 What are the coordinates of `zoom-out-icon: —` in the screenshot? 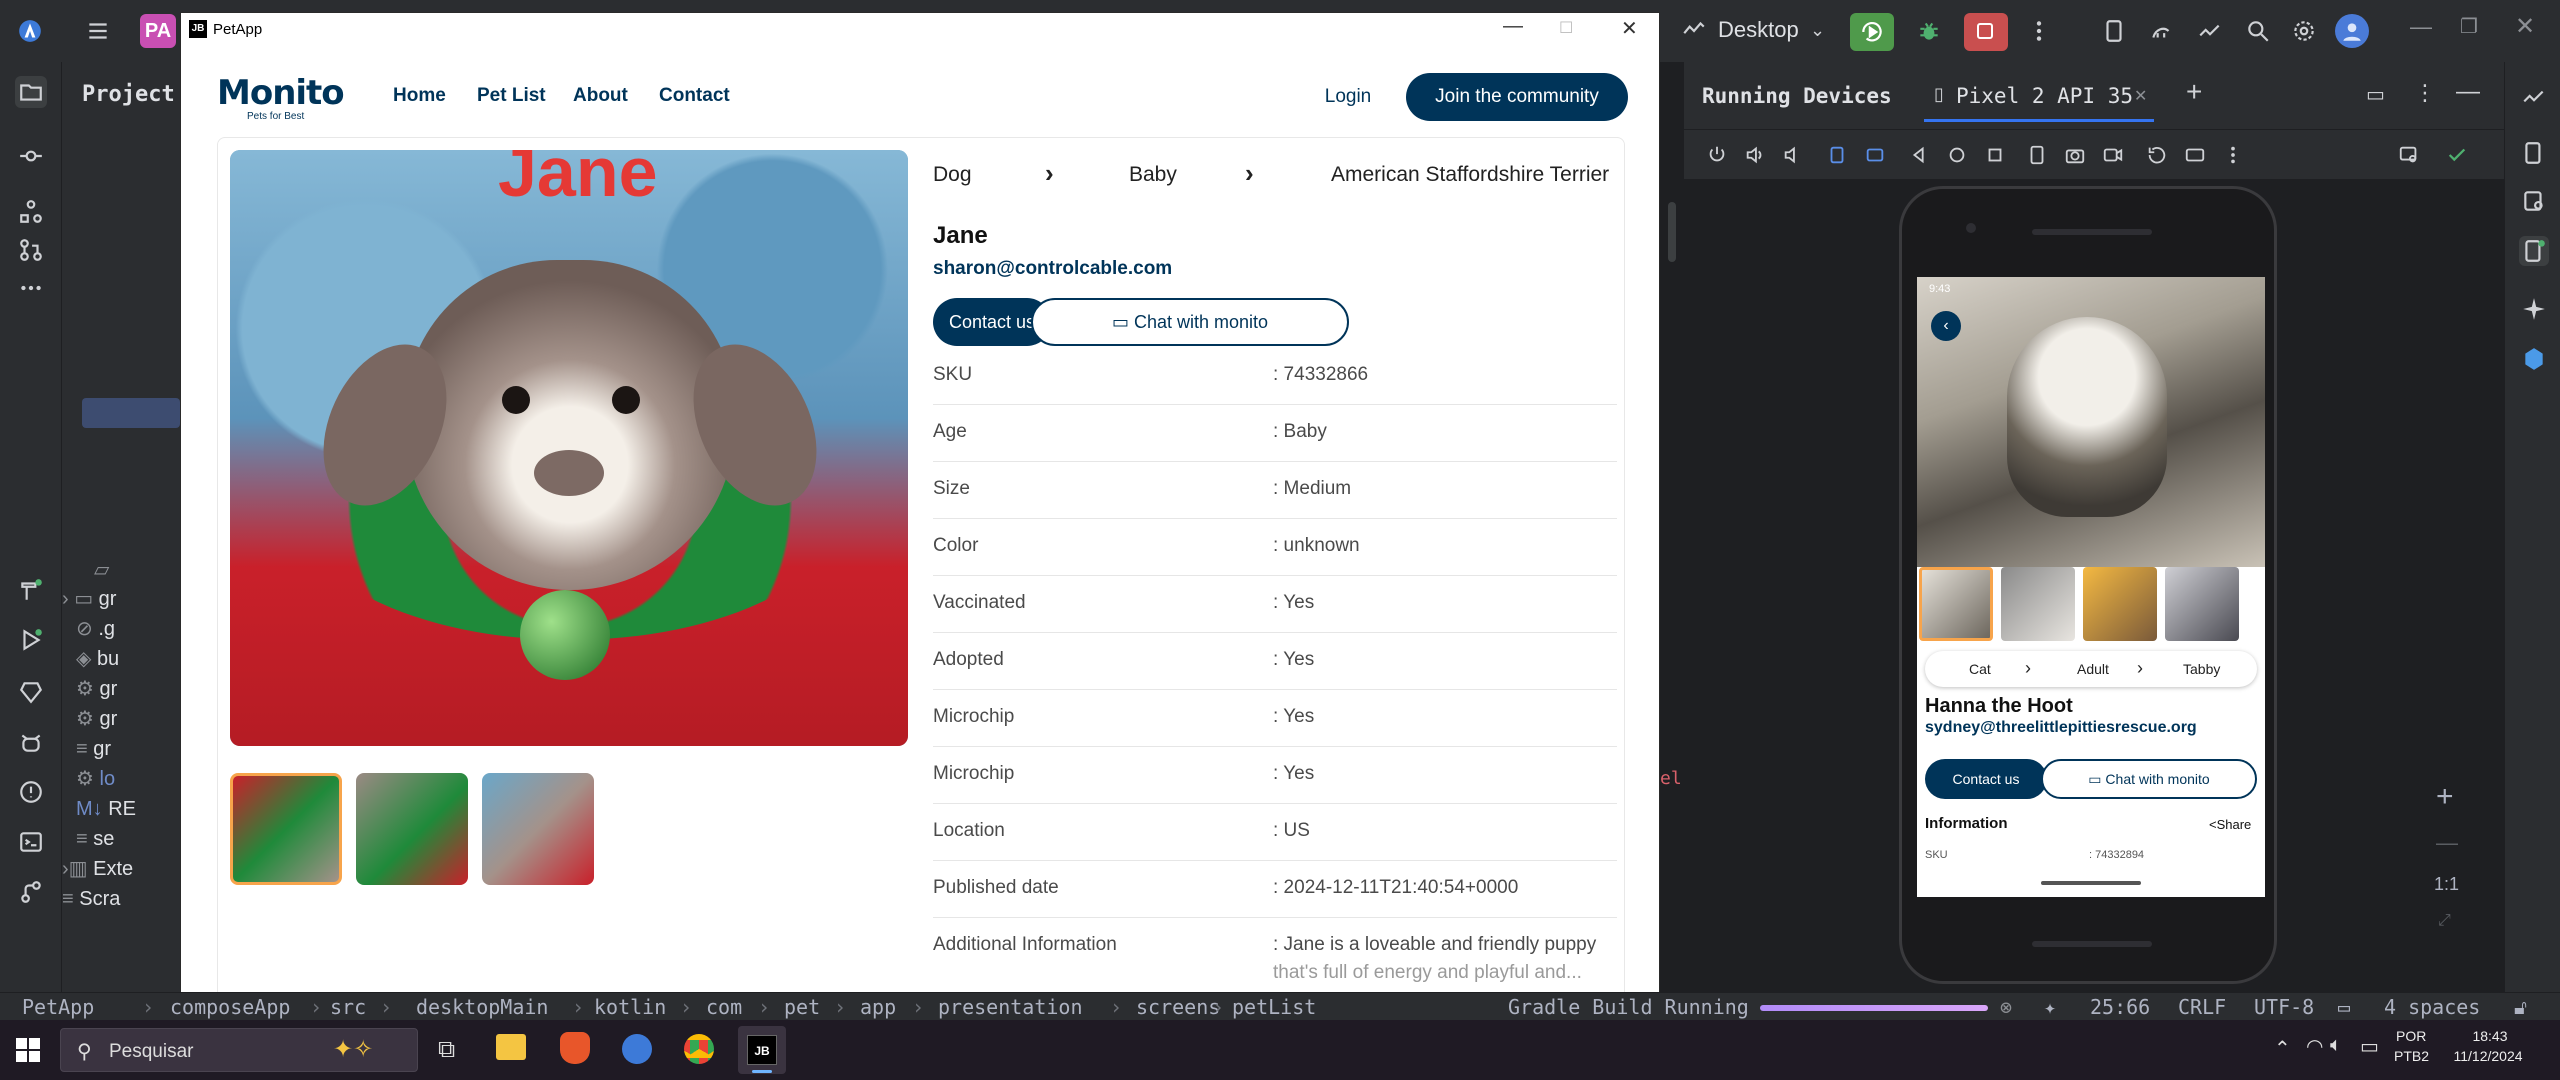 It's located at (2447, 843).